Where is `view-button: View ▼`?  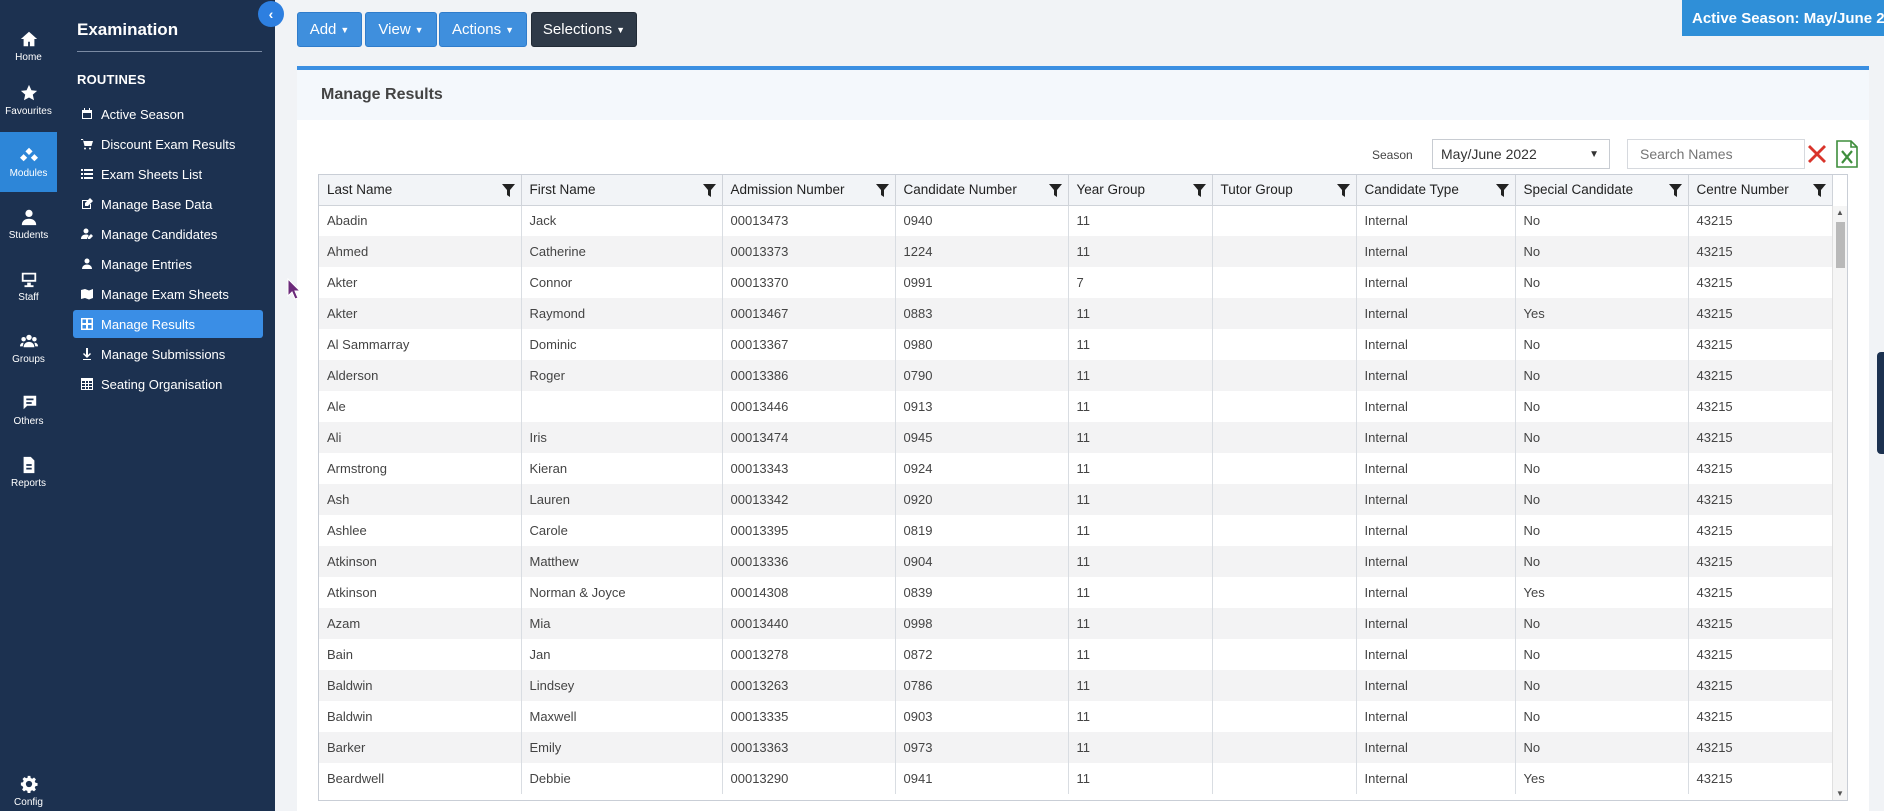
view-button: View ▼ is located at coordinates (401, 29).